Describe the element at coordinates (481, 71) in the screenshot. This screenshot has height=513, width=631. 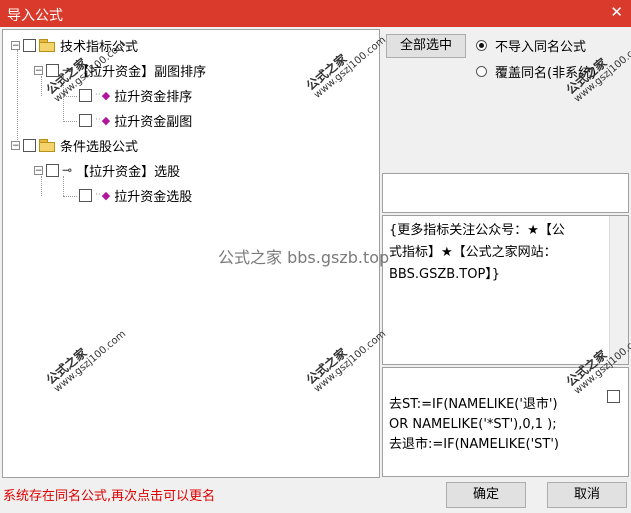
I see `radio-unselected-icon` at that location.